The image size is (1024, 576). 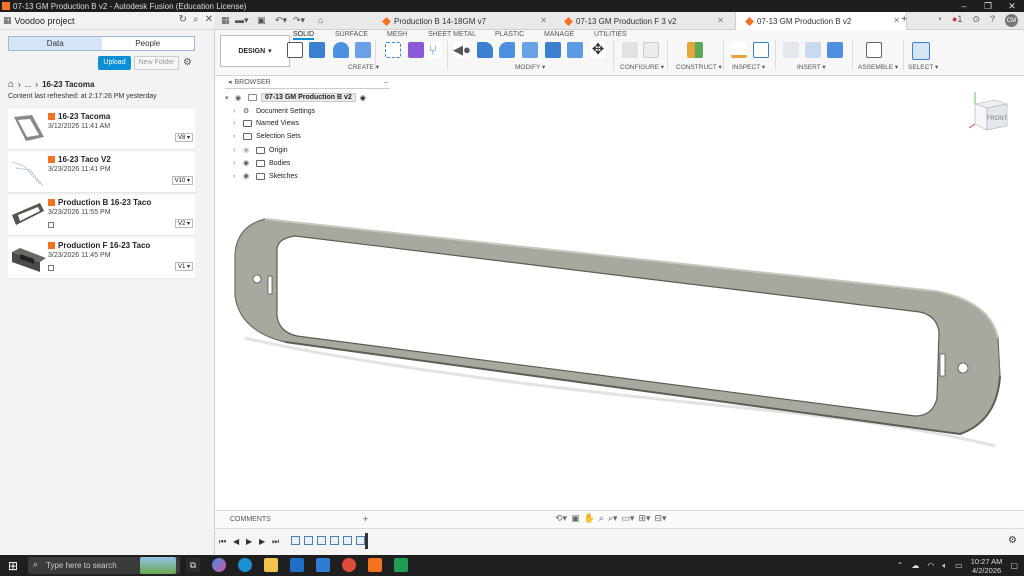 What do you see at coordinates (242, 20) in the screenshot?
I see `file-menu-icon: ▬▾` at bounding box center [242, 20].